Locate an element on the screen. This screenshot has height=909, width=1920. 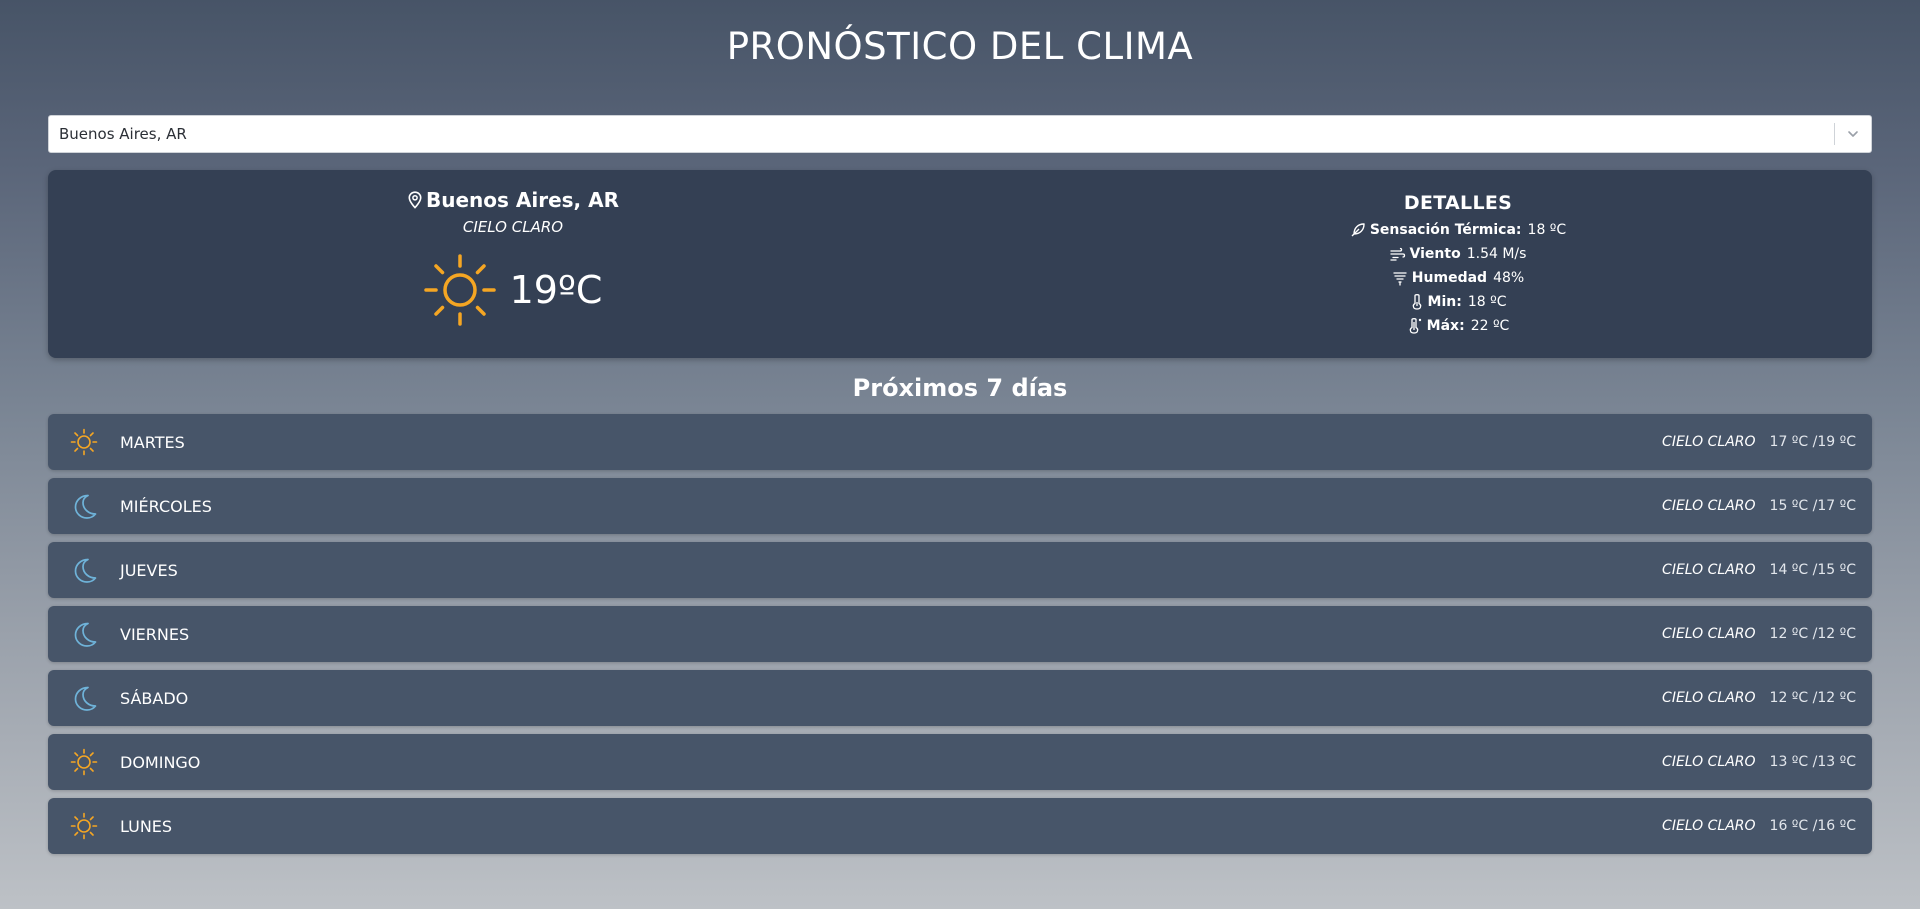
current-weather-summary: Buenos Aires, AR CIELO CLARO 19ºC is located at coordinates (513, 264).